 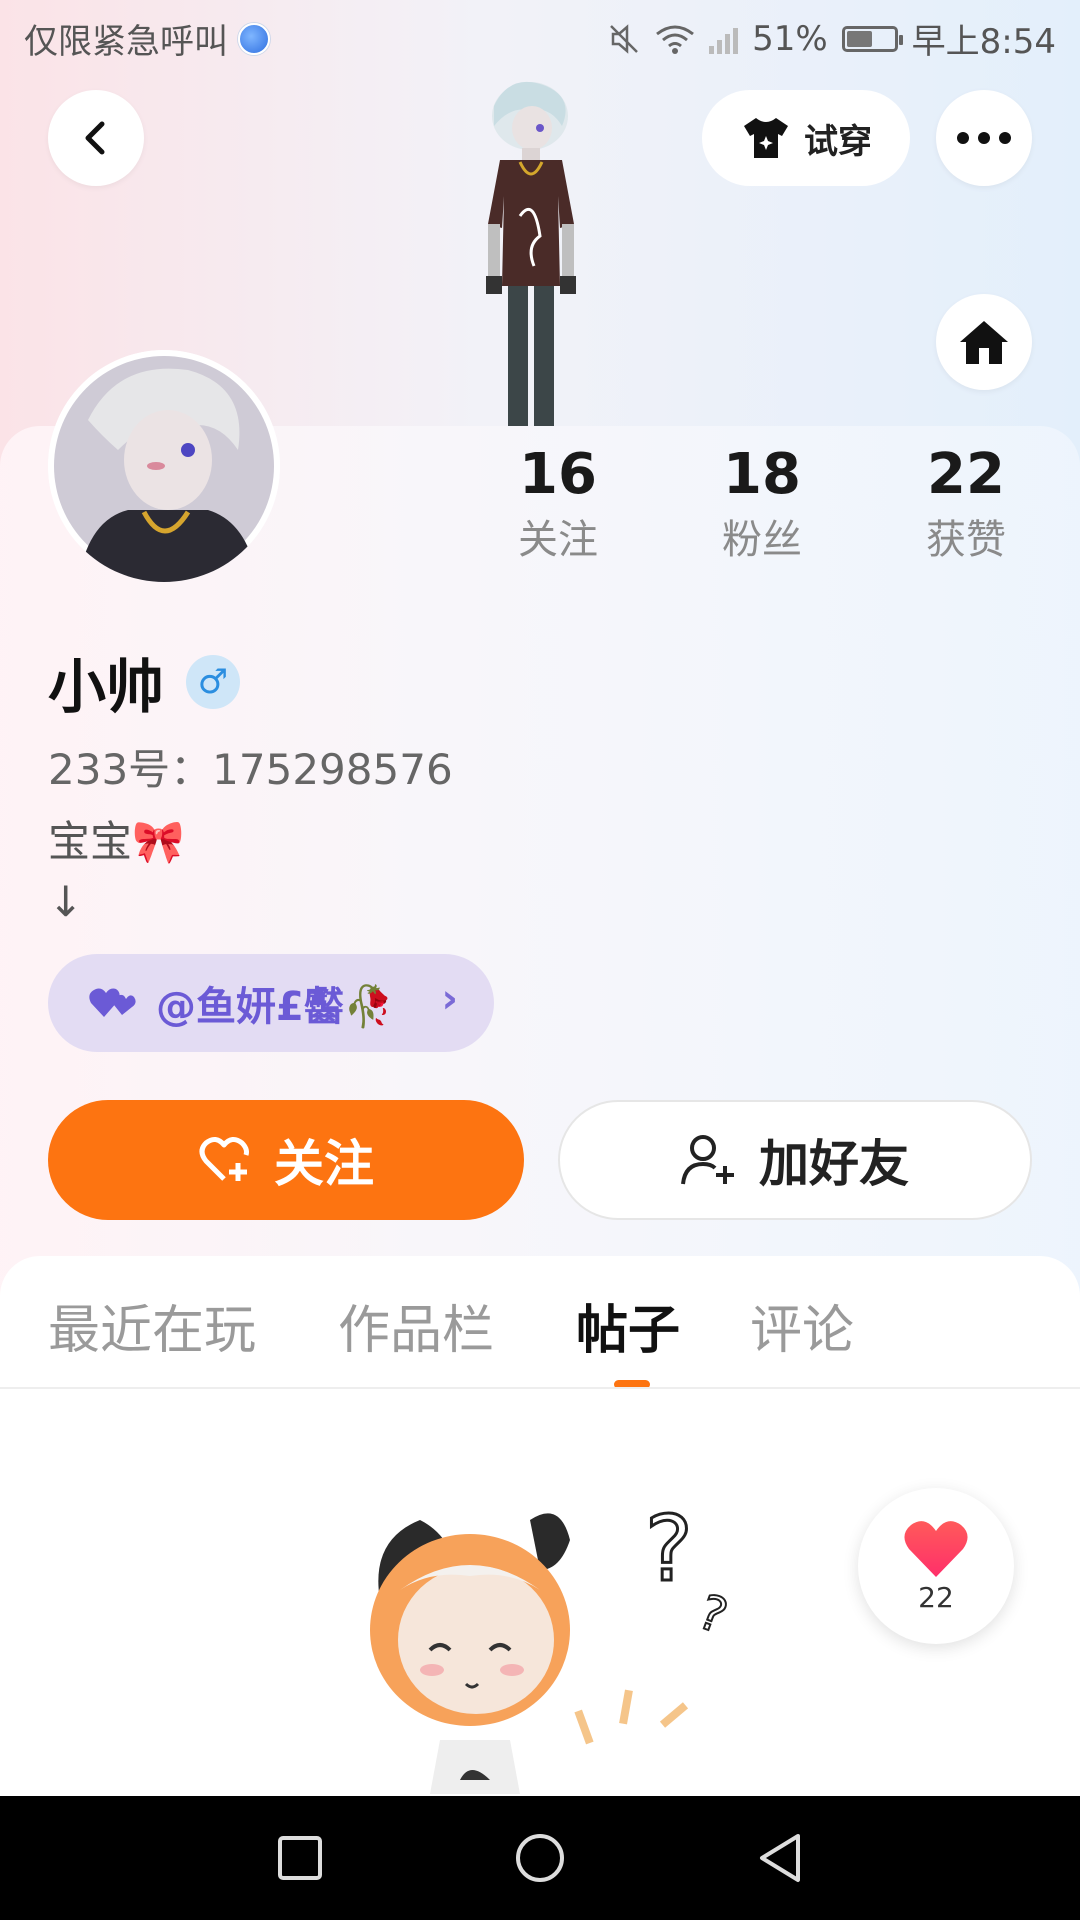 I want to click on stat-likes-value: 22, so click(x=966, y=474).